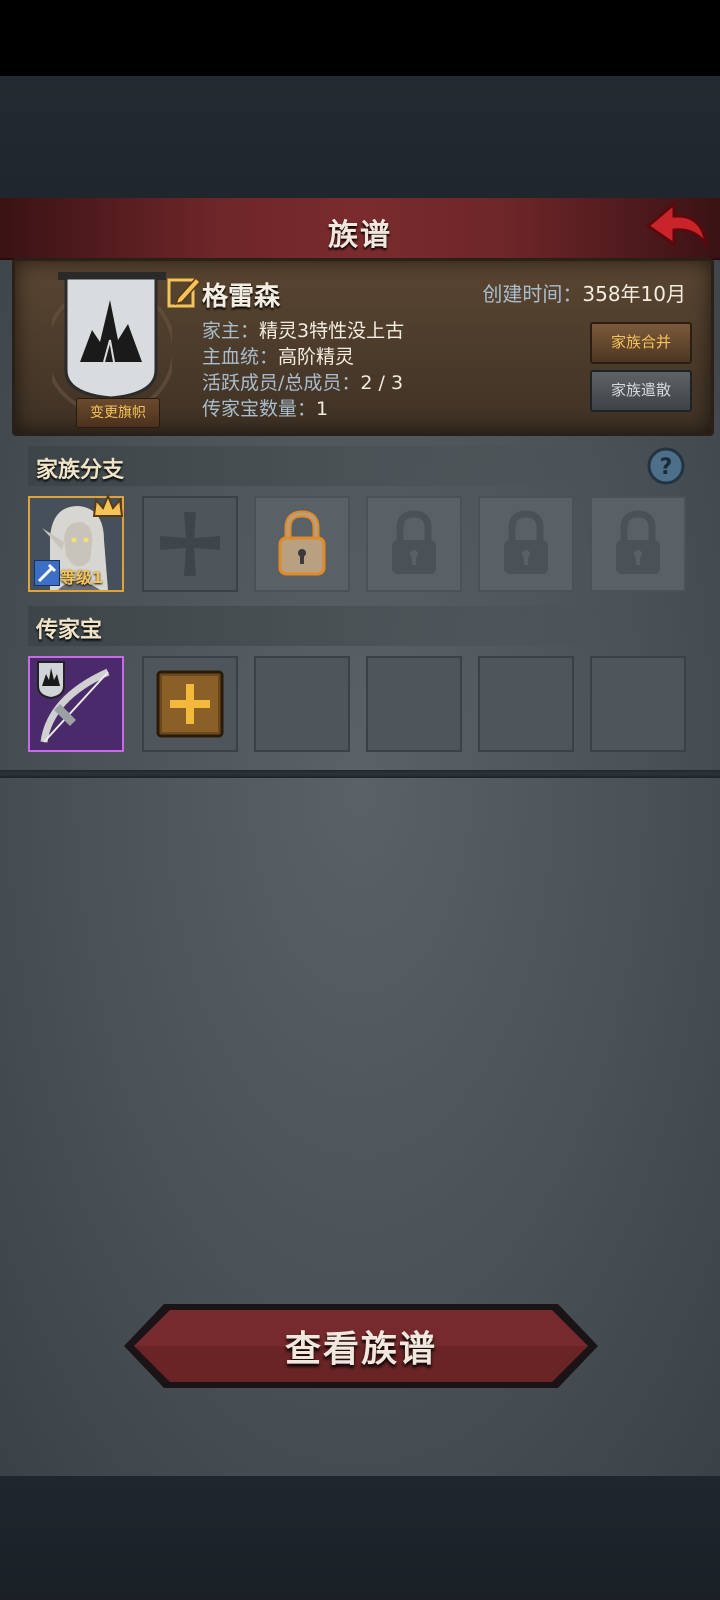 Image resolution: width=720 pixels, height=1600 pixels. What do you see at coordinates (322, 409) in the screenshot?
I see `heirloom-count-value: 1` at bounding box center [322, 409].